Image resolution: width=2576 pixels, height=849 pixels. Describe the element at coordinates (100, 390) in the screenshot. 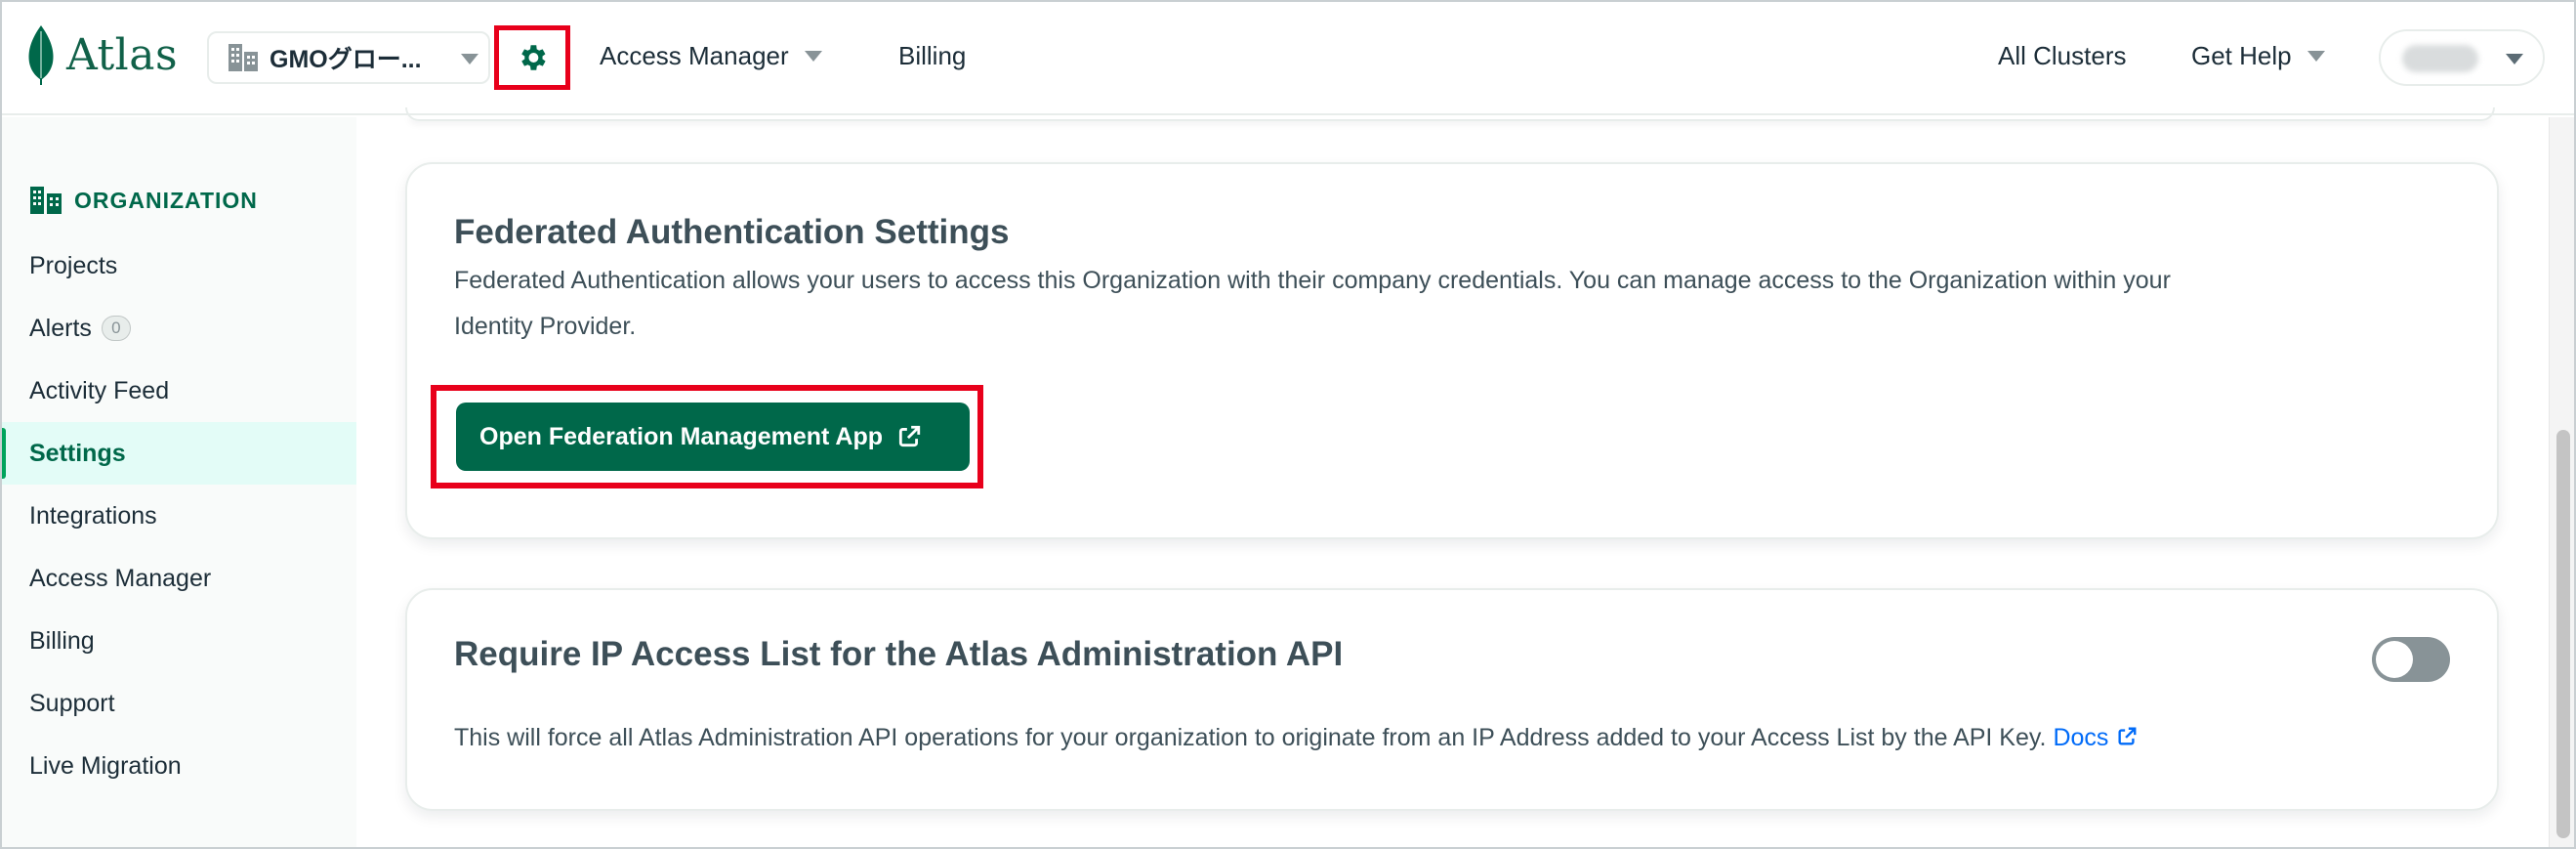

I see `sidebar-item-label: Activity Feed` at that location.